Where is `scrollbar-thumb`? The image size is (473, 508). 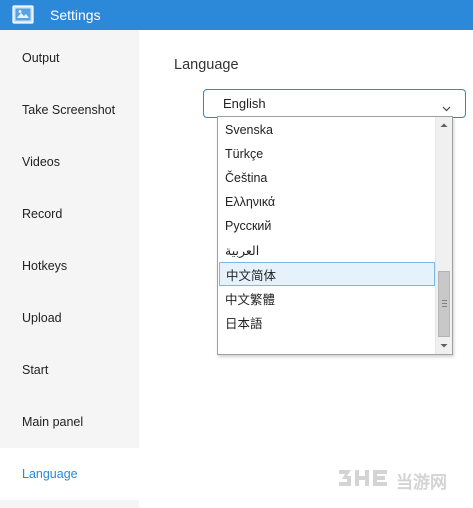
scrollbar-thumb is located at coordinates (444, 304).